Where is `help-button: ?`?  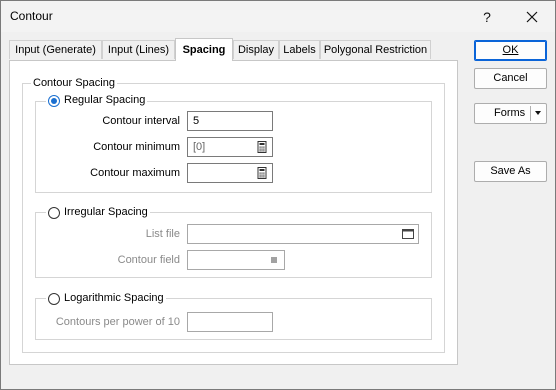 help-button: ? is located at coordinates (487, 17).